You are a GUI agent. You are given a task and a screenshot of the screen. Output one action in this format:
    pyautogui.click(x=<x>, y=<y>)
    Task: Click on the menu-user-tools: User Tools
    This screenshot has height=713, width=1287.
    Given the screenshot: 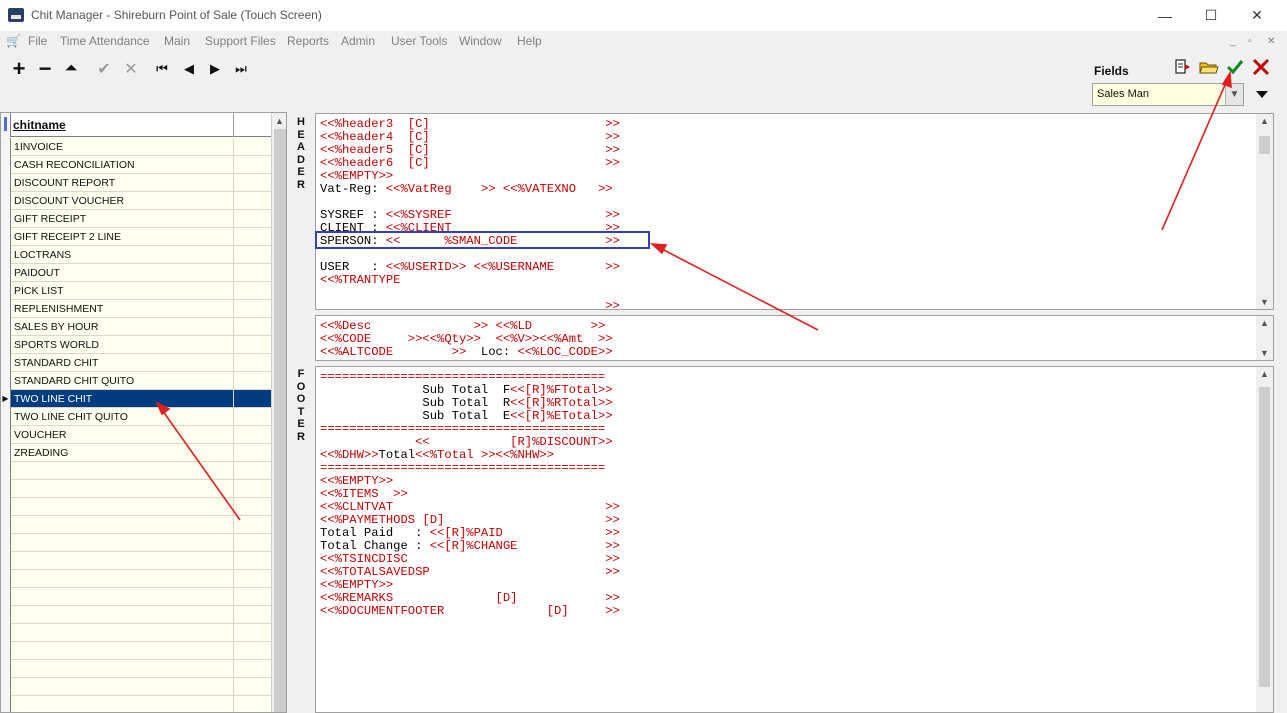 What is the action you would take?
    pyautogui.click(x=419, y=41)
    